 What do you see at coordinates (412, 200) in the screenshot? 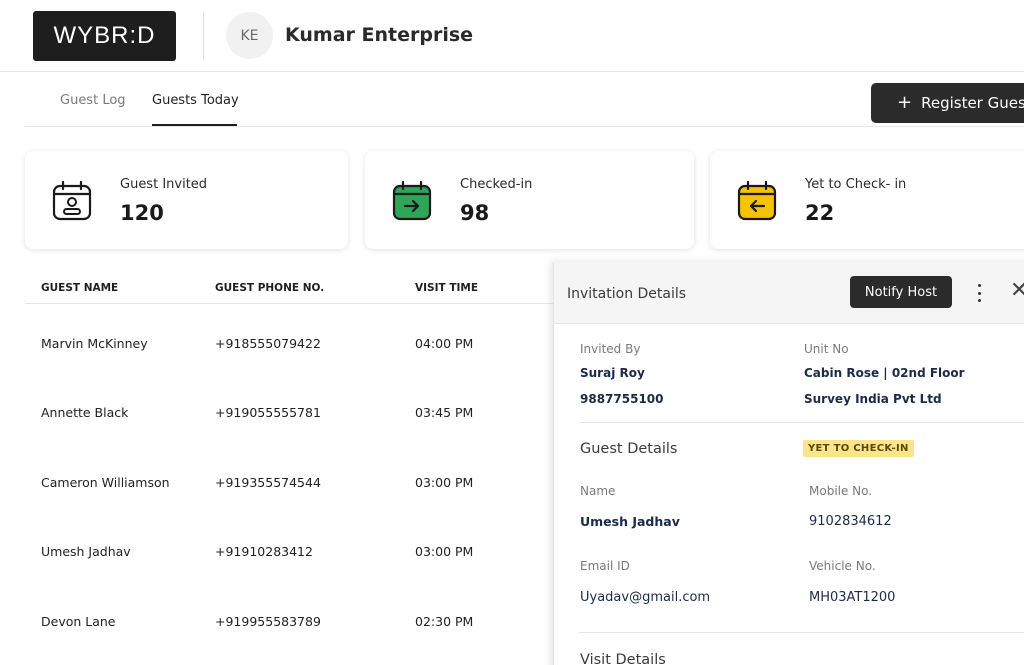
I see `calendar-arrow-right-icon` at bounding box center [412, 200].